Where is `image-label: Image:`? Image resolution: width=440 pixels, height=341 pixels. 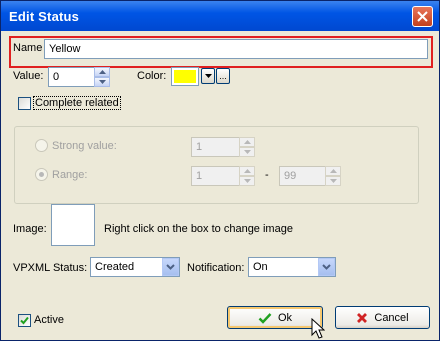 image-label: Image: is located at coordinates (30, 229).